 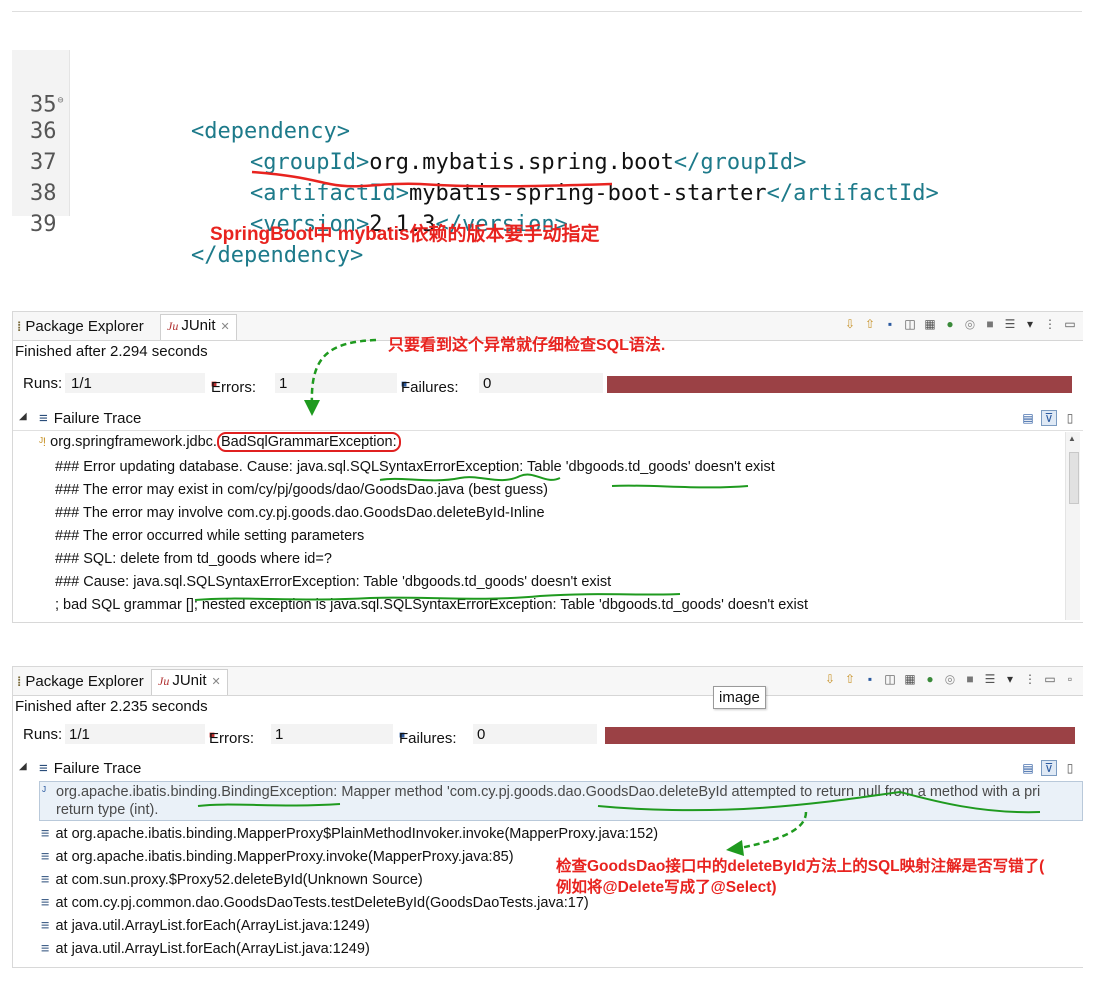 What do you see at coordinates (181, 99) in the screenshot?
I see `code-line-35: 35⊖ <dependency>` at bounding box center [181, 99].